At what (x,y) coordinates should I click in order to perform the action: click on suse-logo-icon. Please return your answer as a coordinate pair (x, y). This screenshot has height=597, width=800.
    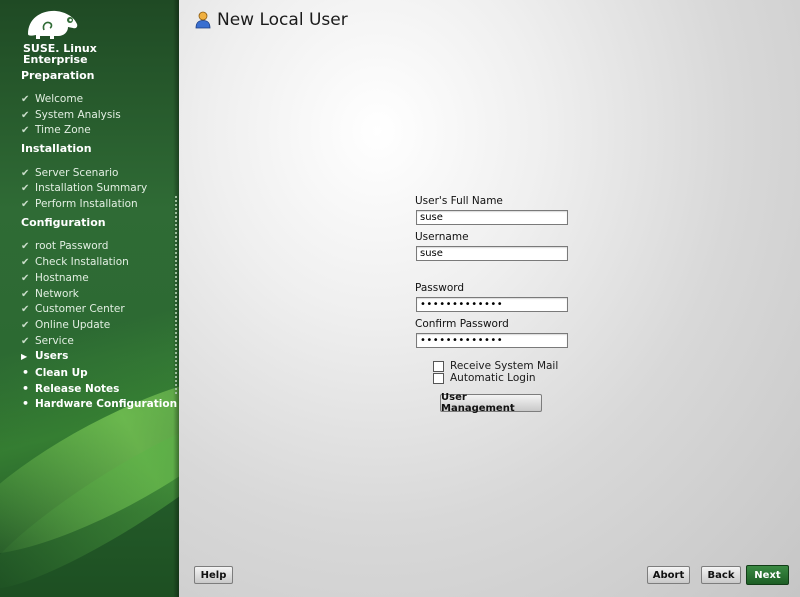
    Looking at the image, I should click on (53, 24).